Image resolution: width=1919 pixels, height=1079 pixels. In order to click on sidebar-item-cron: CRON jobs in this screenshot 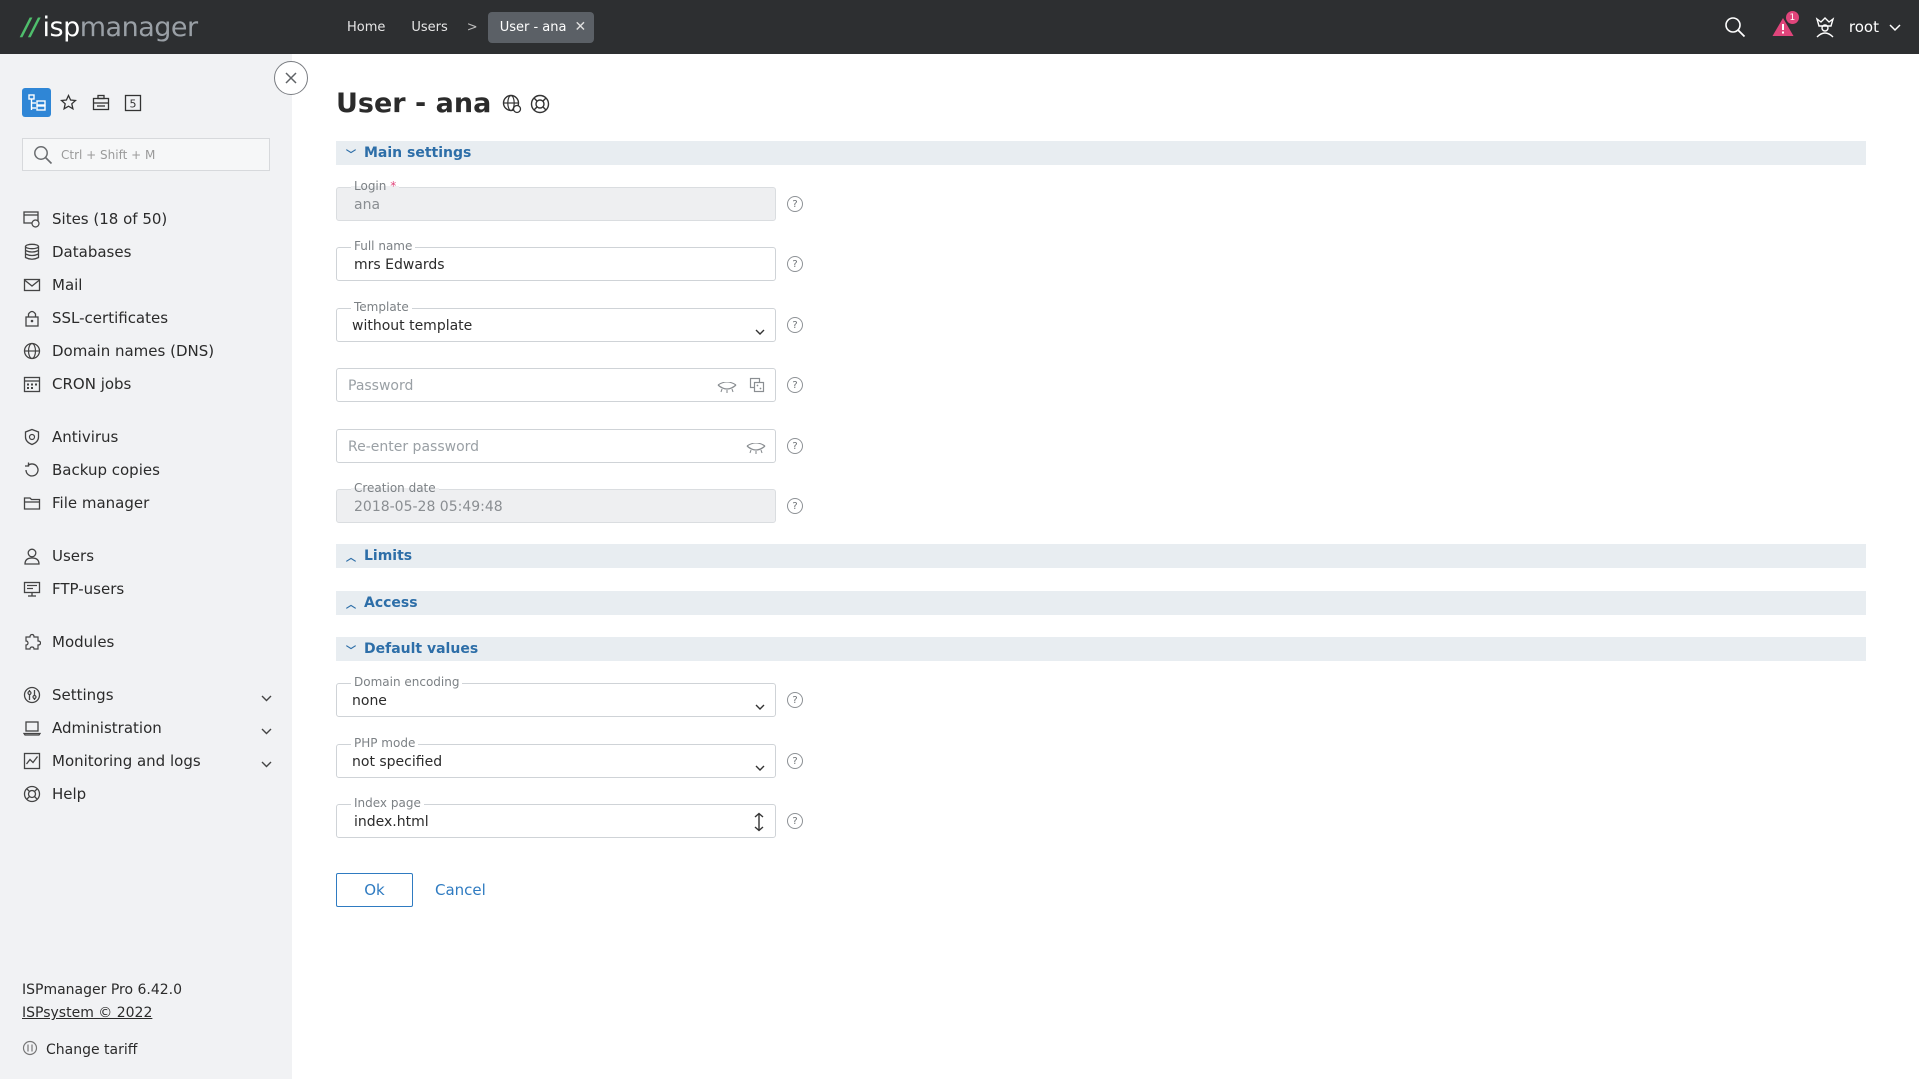, I will do `click(147, 383)`.